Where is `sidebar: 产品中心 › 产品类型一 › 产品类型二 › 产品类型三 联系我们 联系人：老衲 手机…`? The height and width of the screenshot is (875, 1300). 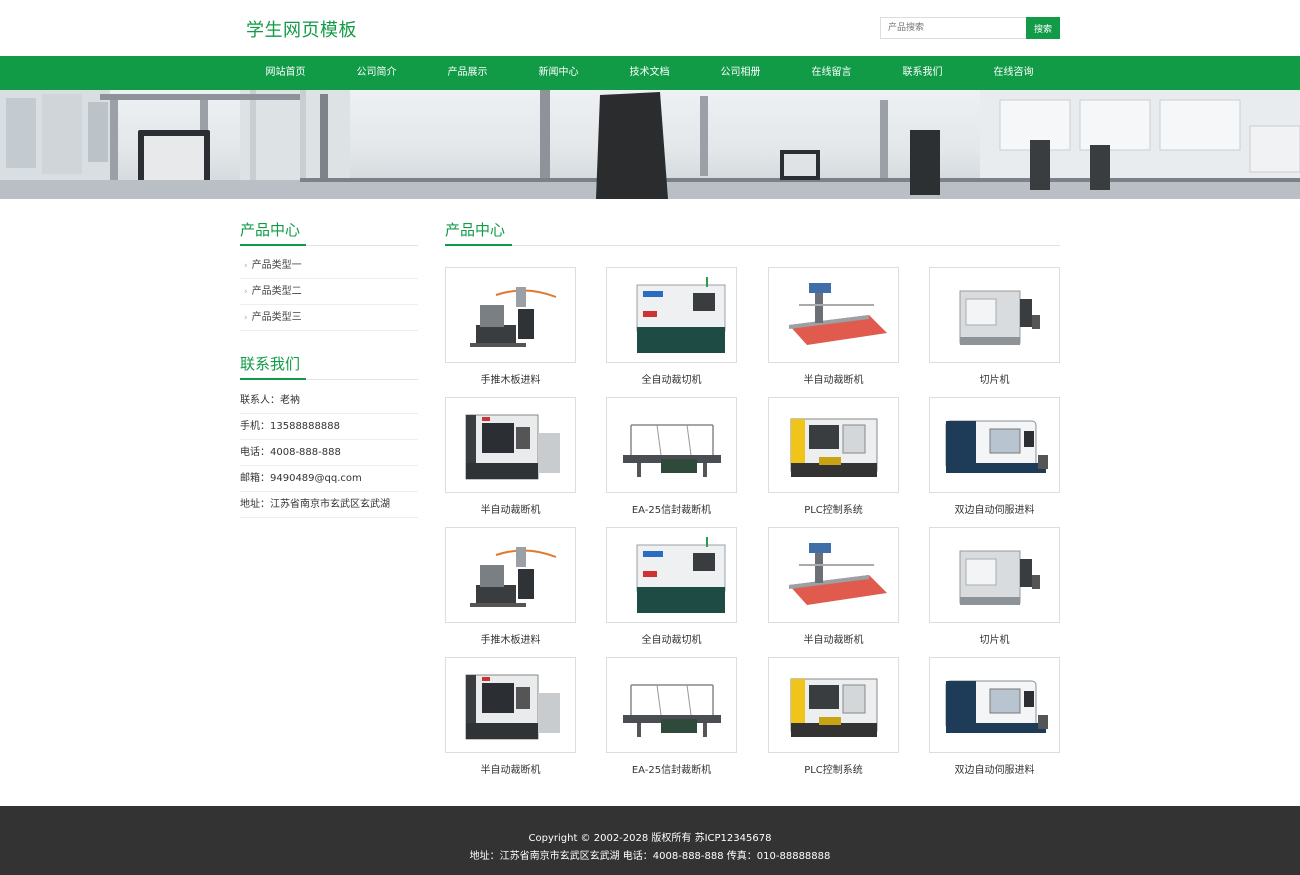
sidebar: 产品中心 › 产品类型一 › 产品类型二 › 产品类型三 联系我们 联系人：老衲 手机… is located at coordinates (329, 368).